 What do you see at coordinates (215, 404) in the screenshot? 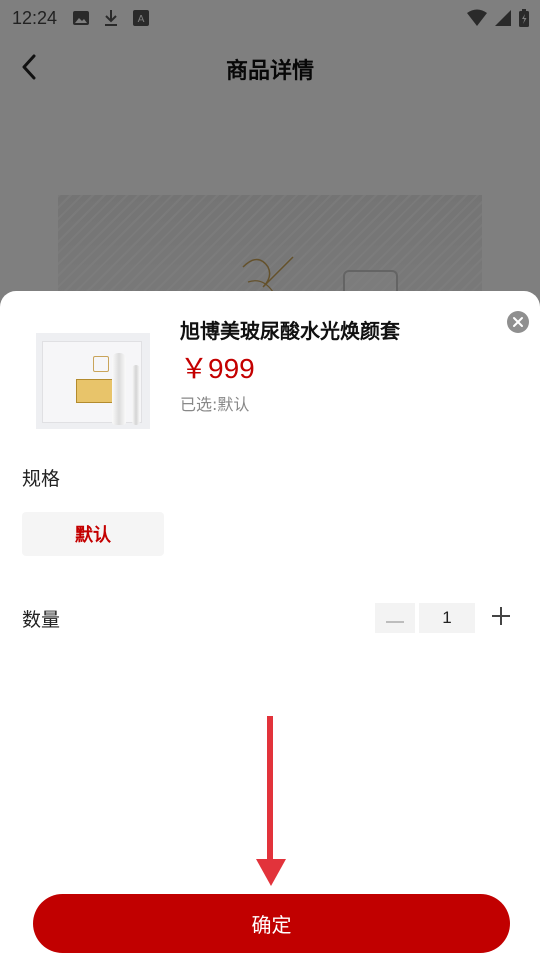
I see `selected-spec-text: 已选:默认` at bounding box center [215, 404].